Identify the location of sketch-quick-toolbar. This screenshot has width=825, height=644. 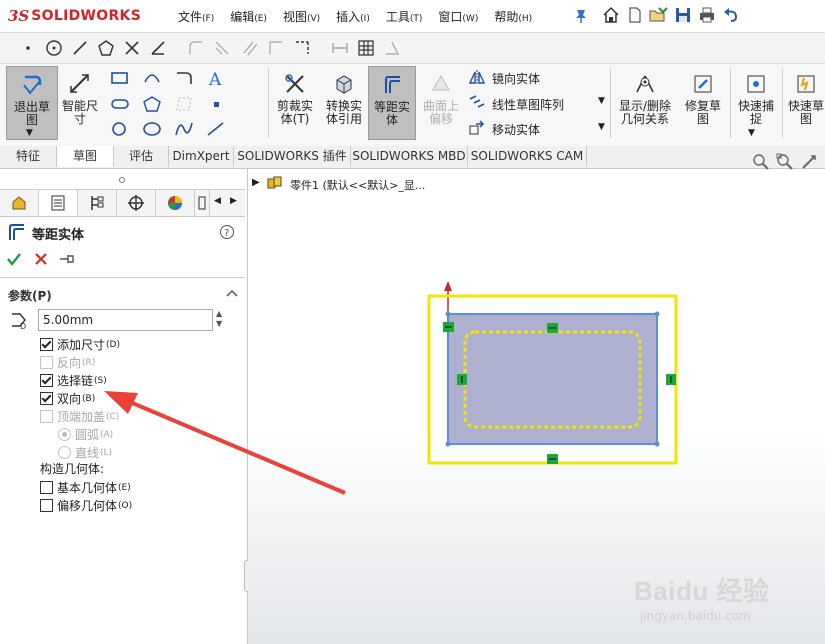
(412, 62).